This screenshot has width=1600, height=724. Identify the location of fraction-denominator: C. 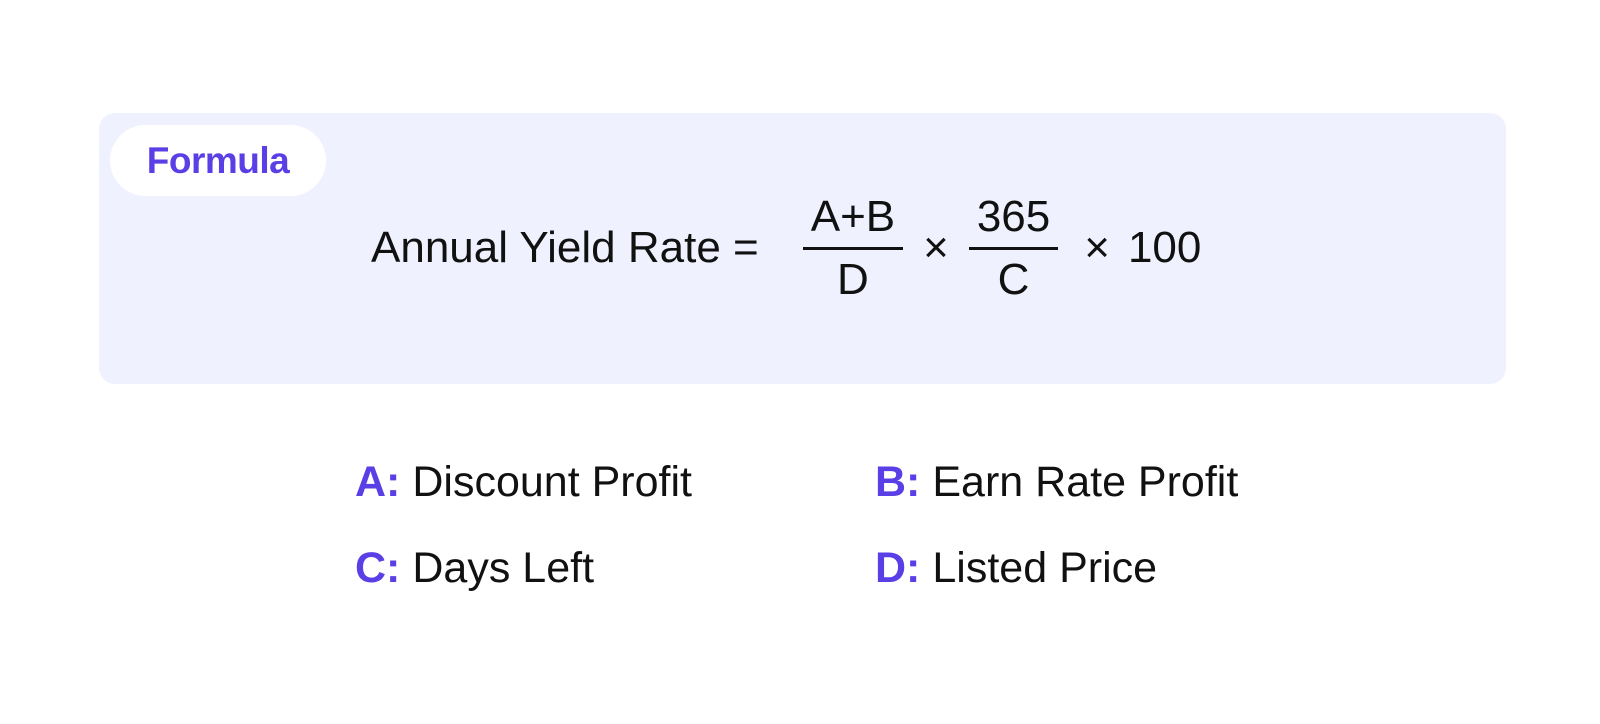
(1013, 279).